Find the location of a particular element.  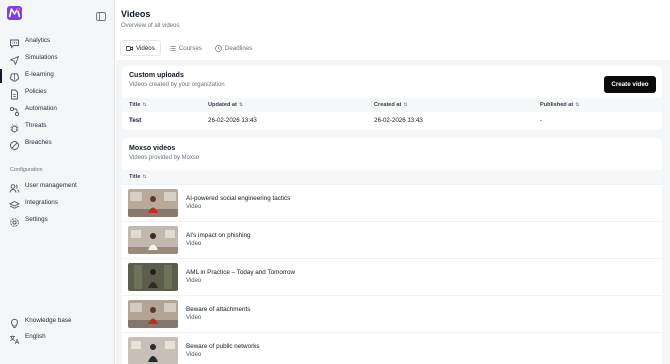

users-icon is located at coordinates (14, 187).